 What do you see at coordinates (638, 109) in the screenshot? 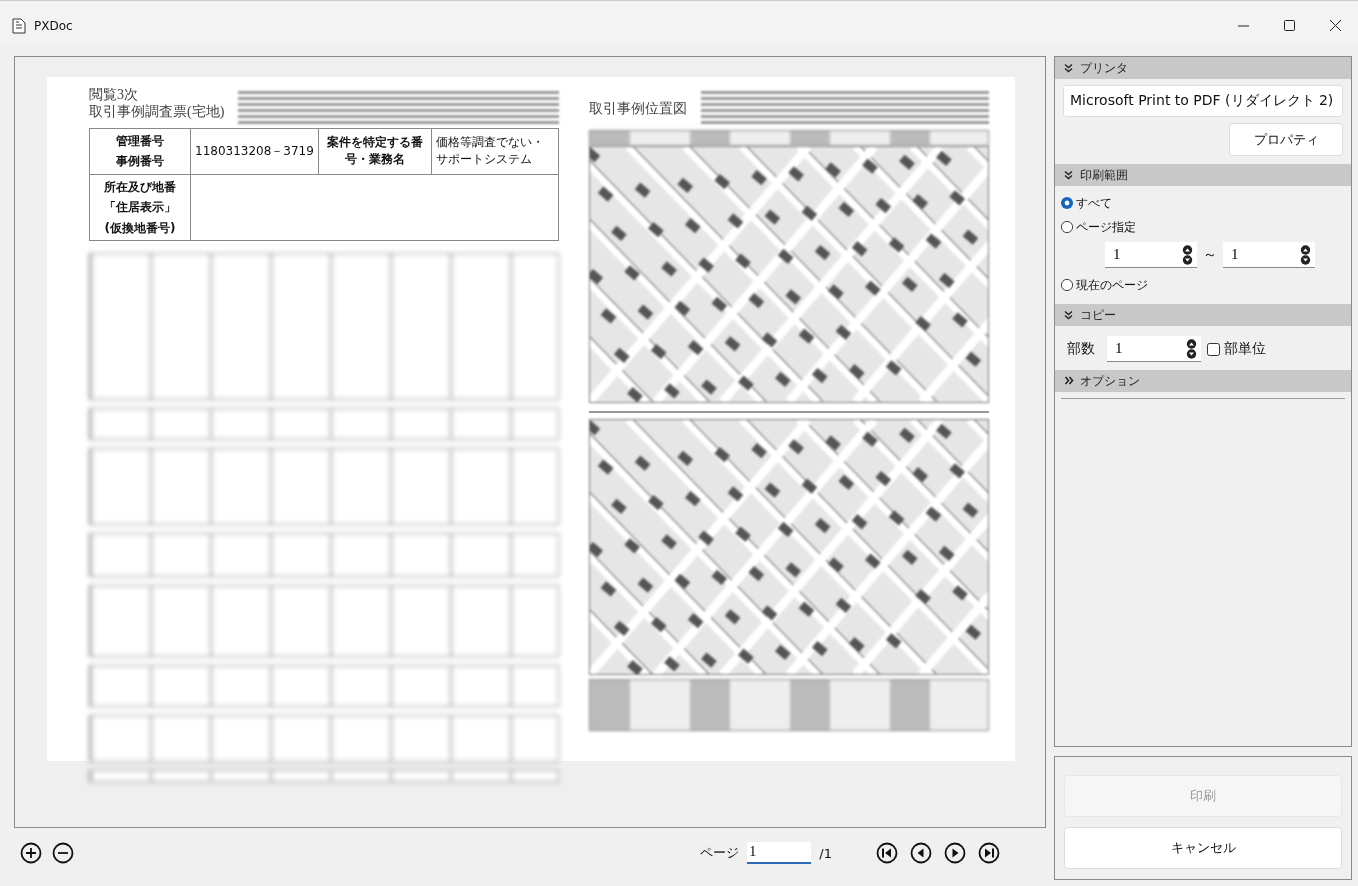
I see `document-heading: 取引事例位置図` at bounding box center [638, 109].